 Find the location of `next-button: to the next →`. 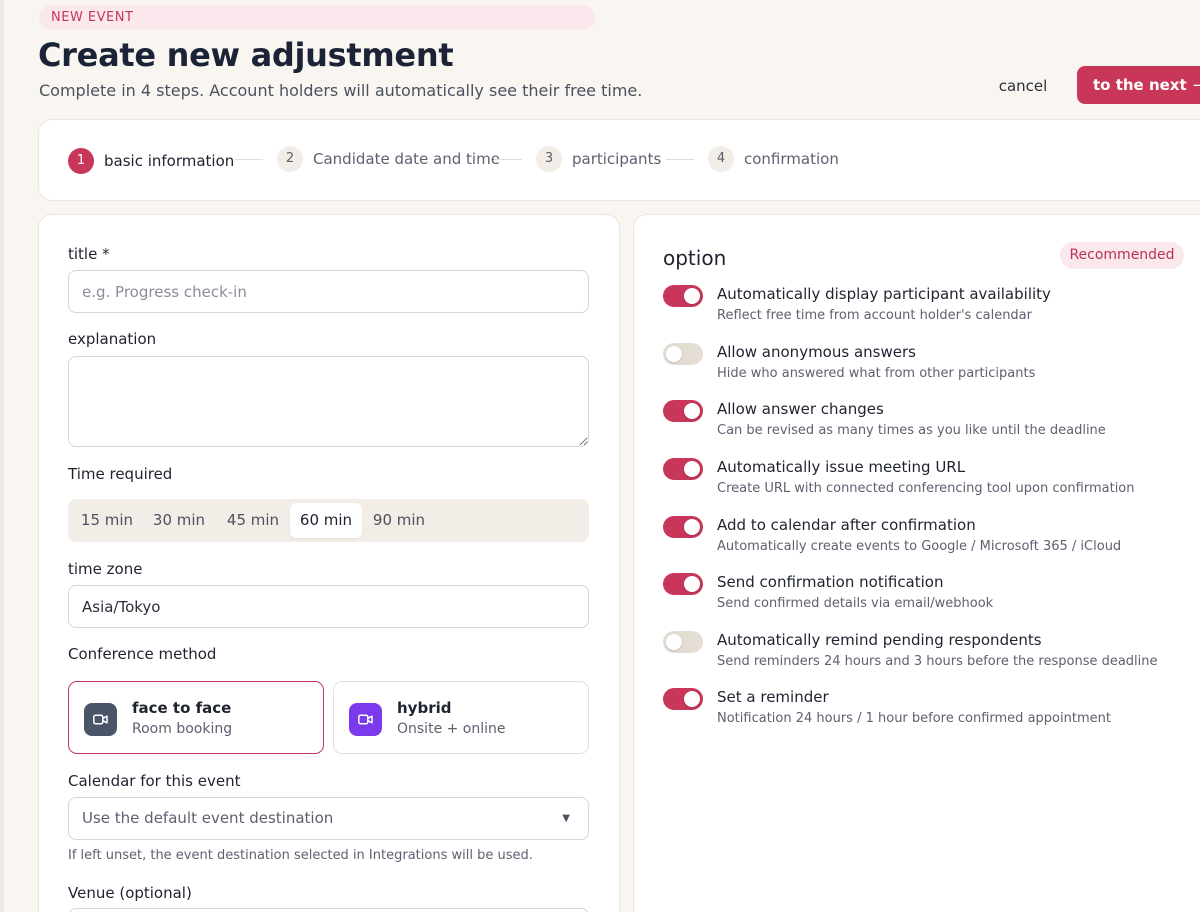

next-button: to the next → is located at coordinates (1138, 85).